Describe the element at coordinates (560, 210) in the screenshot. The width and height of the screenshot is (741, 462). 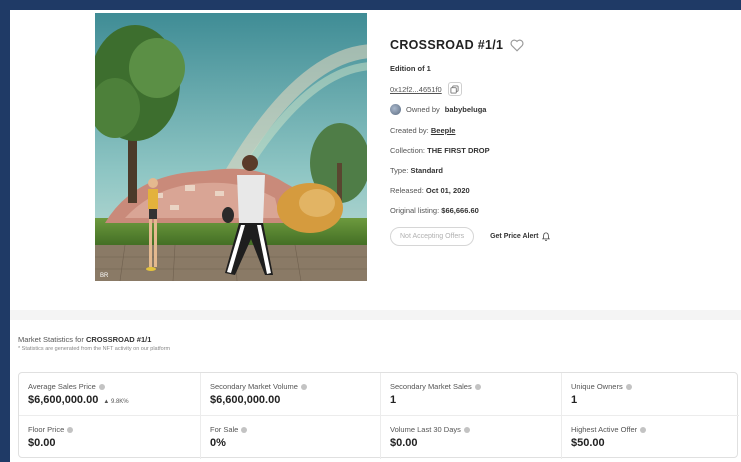
I see `original-listing-row: Original listing: $66,666.60` at that location.